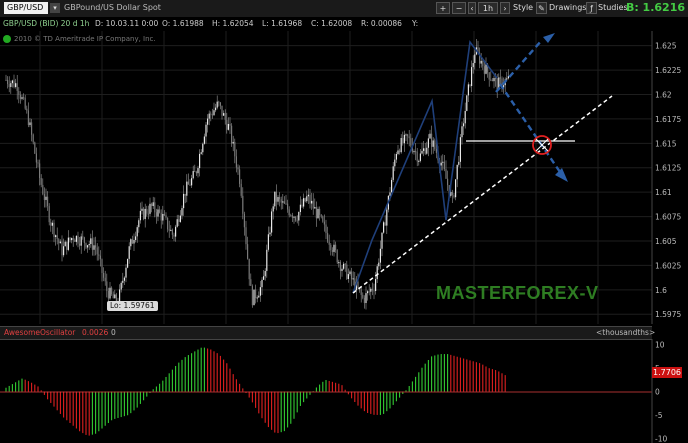 The width and height of the screenshot is (688, 443). I want to click on oscillator-name: AwesomeOscillator, so click(39, 333).